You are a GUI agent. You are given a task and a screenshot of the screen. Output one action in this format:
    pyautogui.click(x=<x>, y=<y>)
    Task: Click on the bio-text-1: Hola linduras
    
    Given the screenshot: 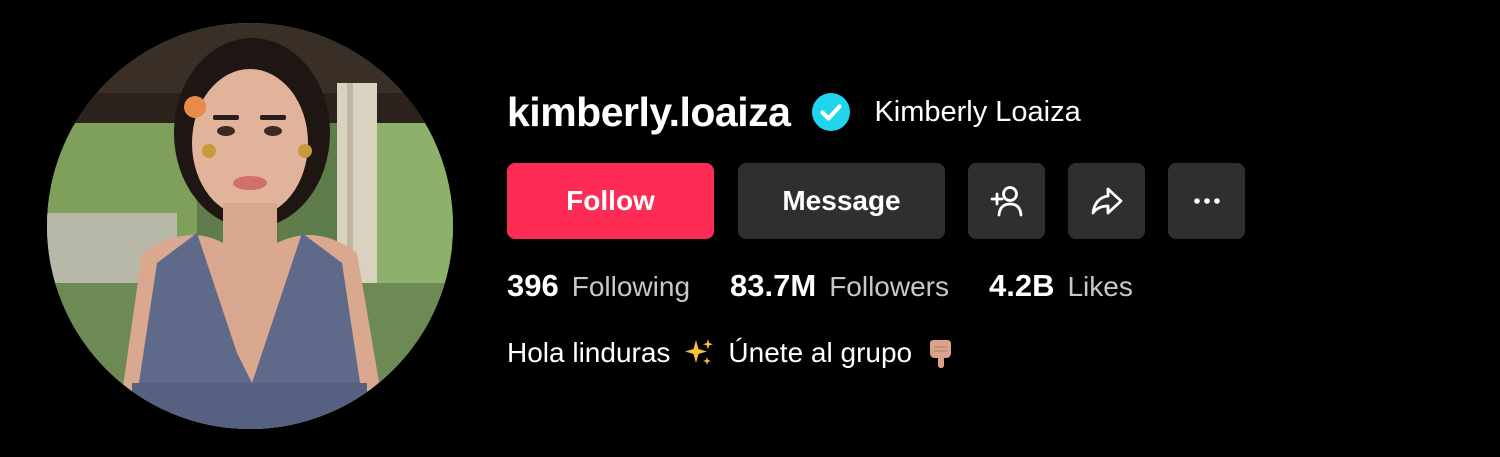 What is the action you would take?
    pyautogui.click(x=589, y=352)
    